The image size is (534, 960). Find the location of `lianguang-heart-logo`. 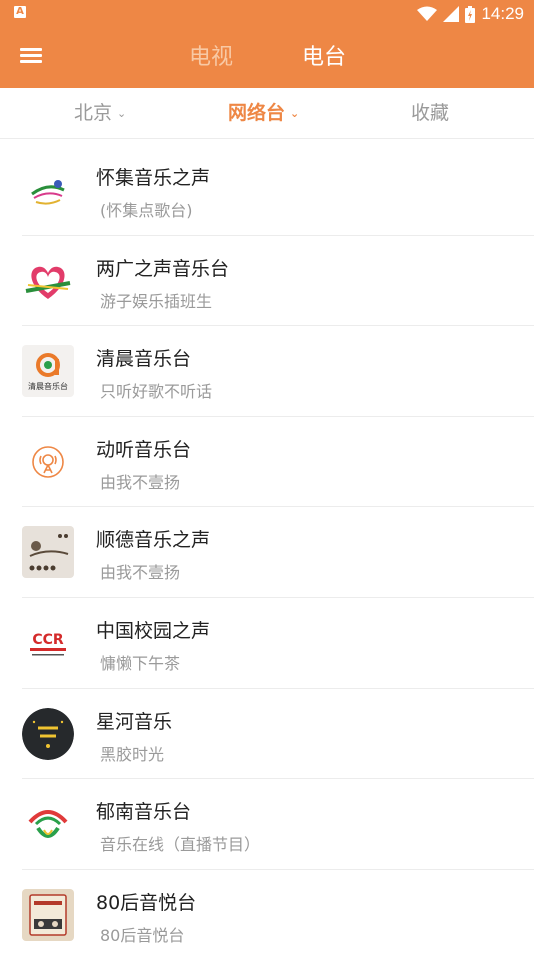

lianguang-heart-logo is located at coordinates (48, 280).